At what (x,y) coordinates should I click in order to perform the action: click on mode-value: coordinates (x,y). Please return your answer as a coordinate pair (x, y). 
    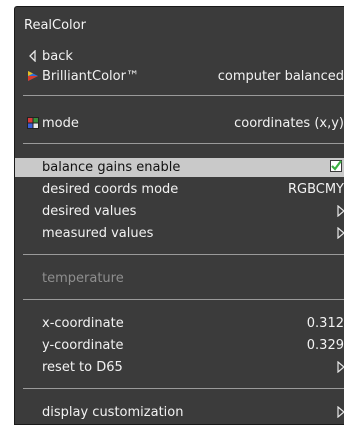
    Looking at the image, I should click on (289, 123).